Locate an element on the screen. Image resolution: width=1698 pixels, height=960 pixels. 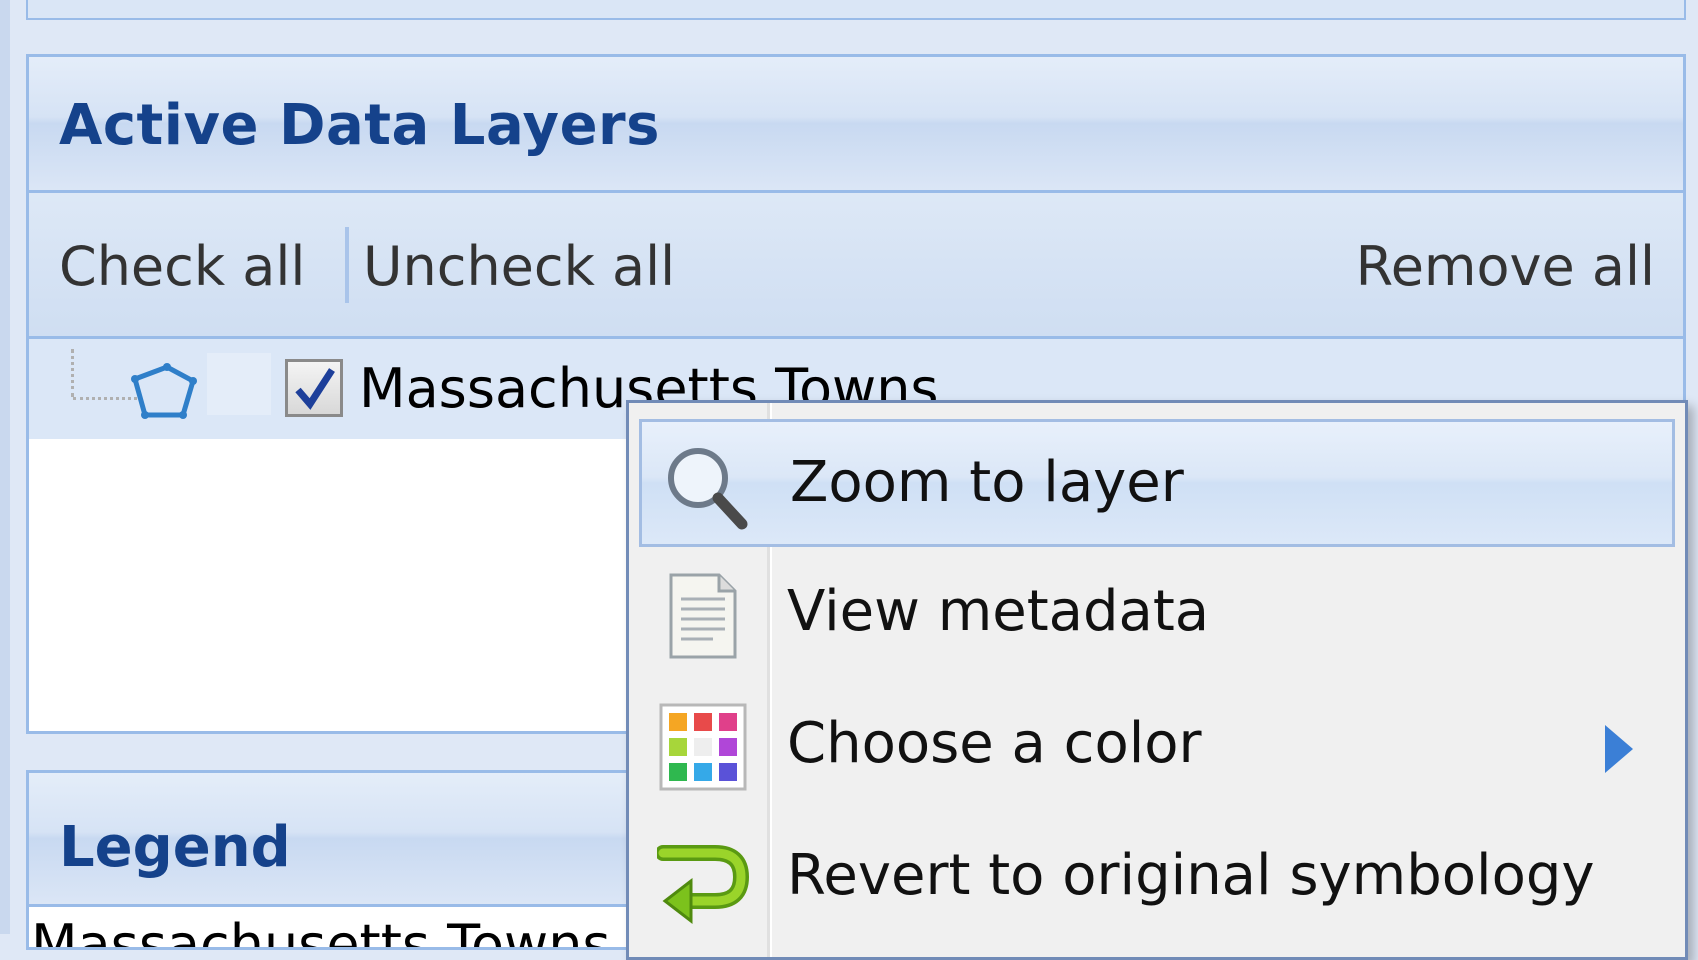
previous-panel-bottom is located at coordinates (856, 10).